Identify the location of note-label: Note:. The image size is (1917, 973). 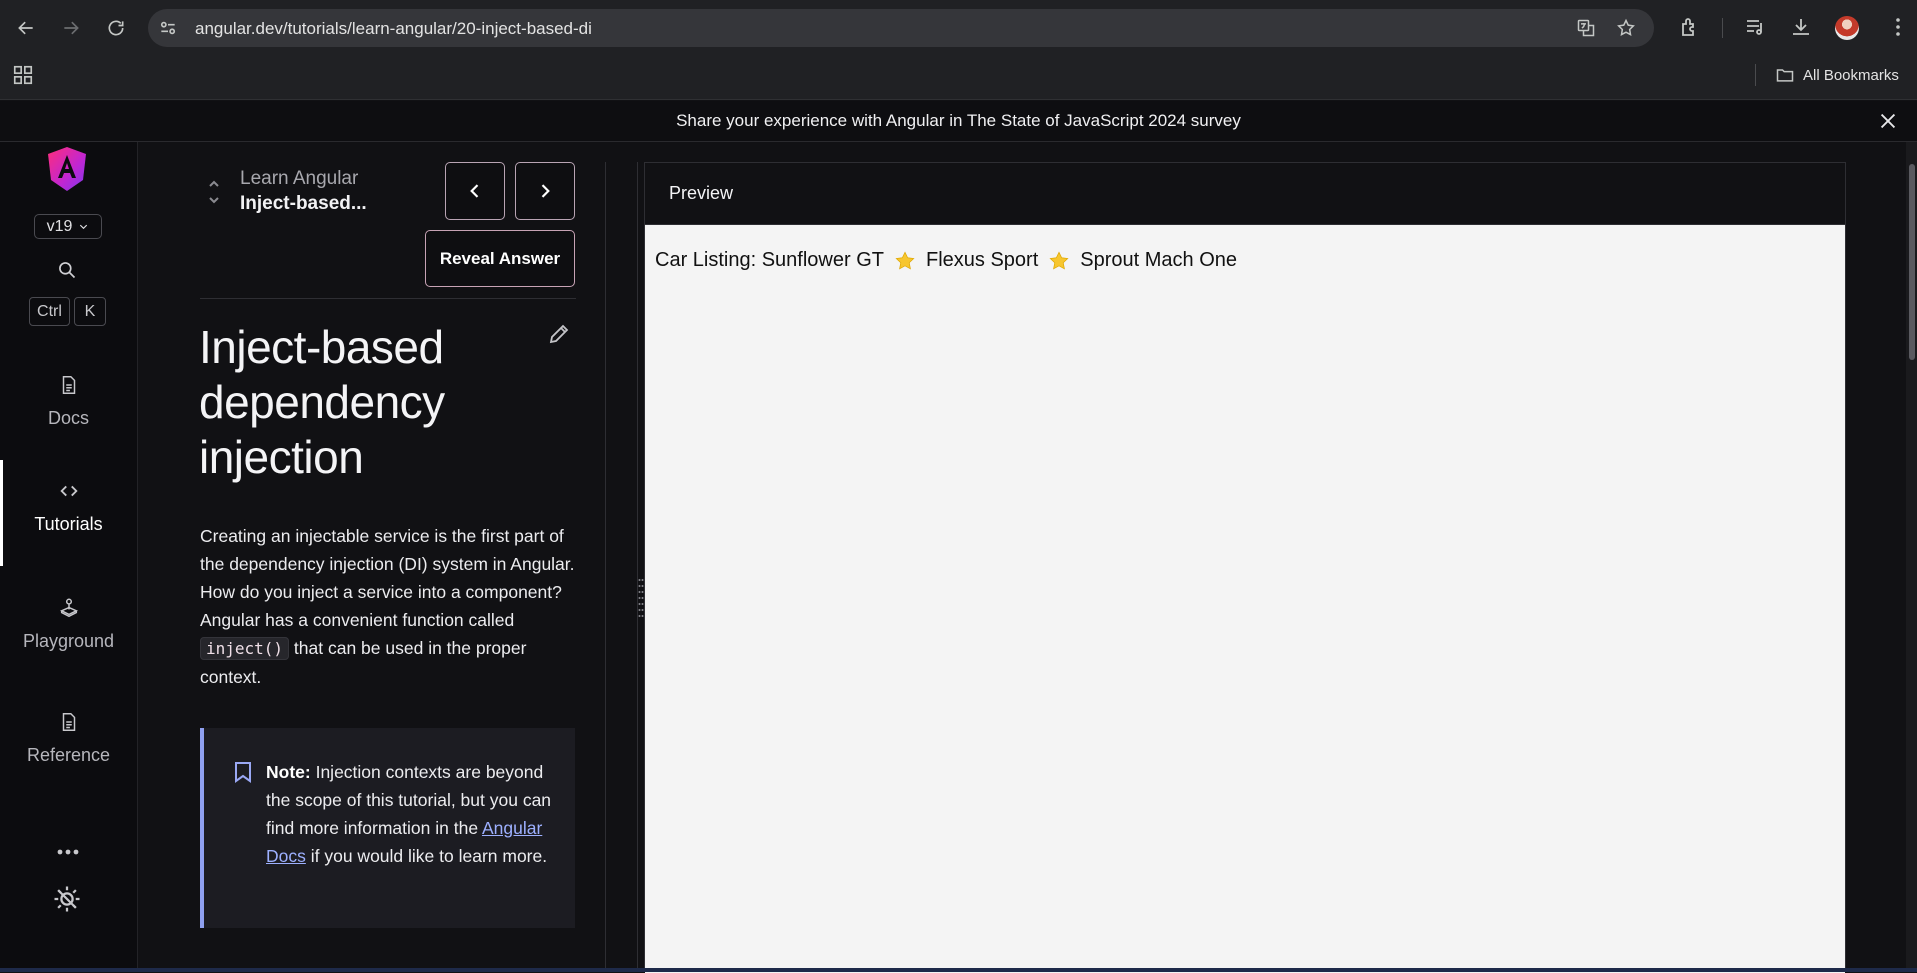
(288, 772).